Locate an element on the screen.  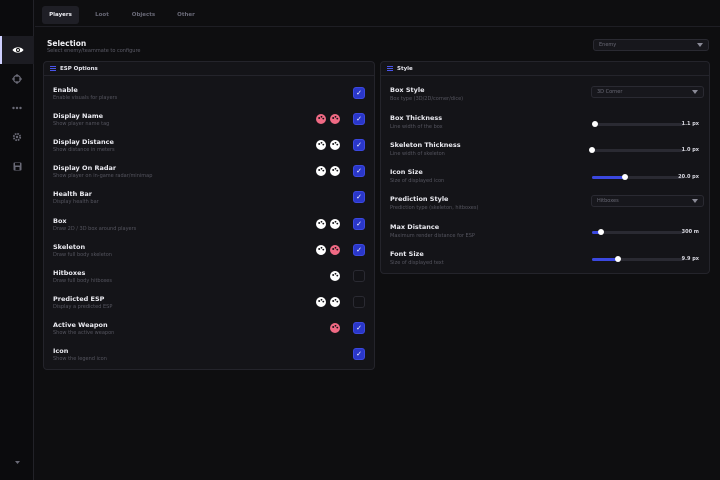
icon-size-label: Icon Size is located at coordinates (406, 172).